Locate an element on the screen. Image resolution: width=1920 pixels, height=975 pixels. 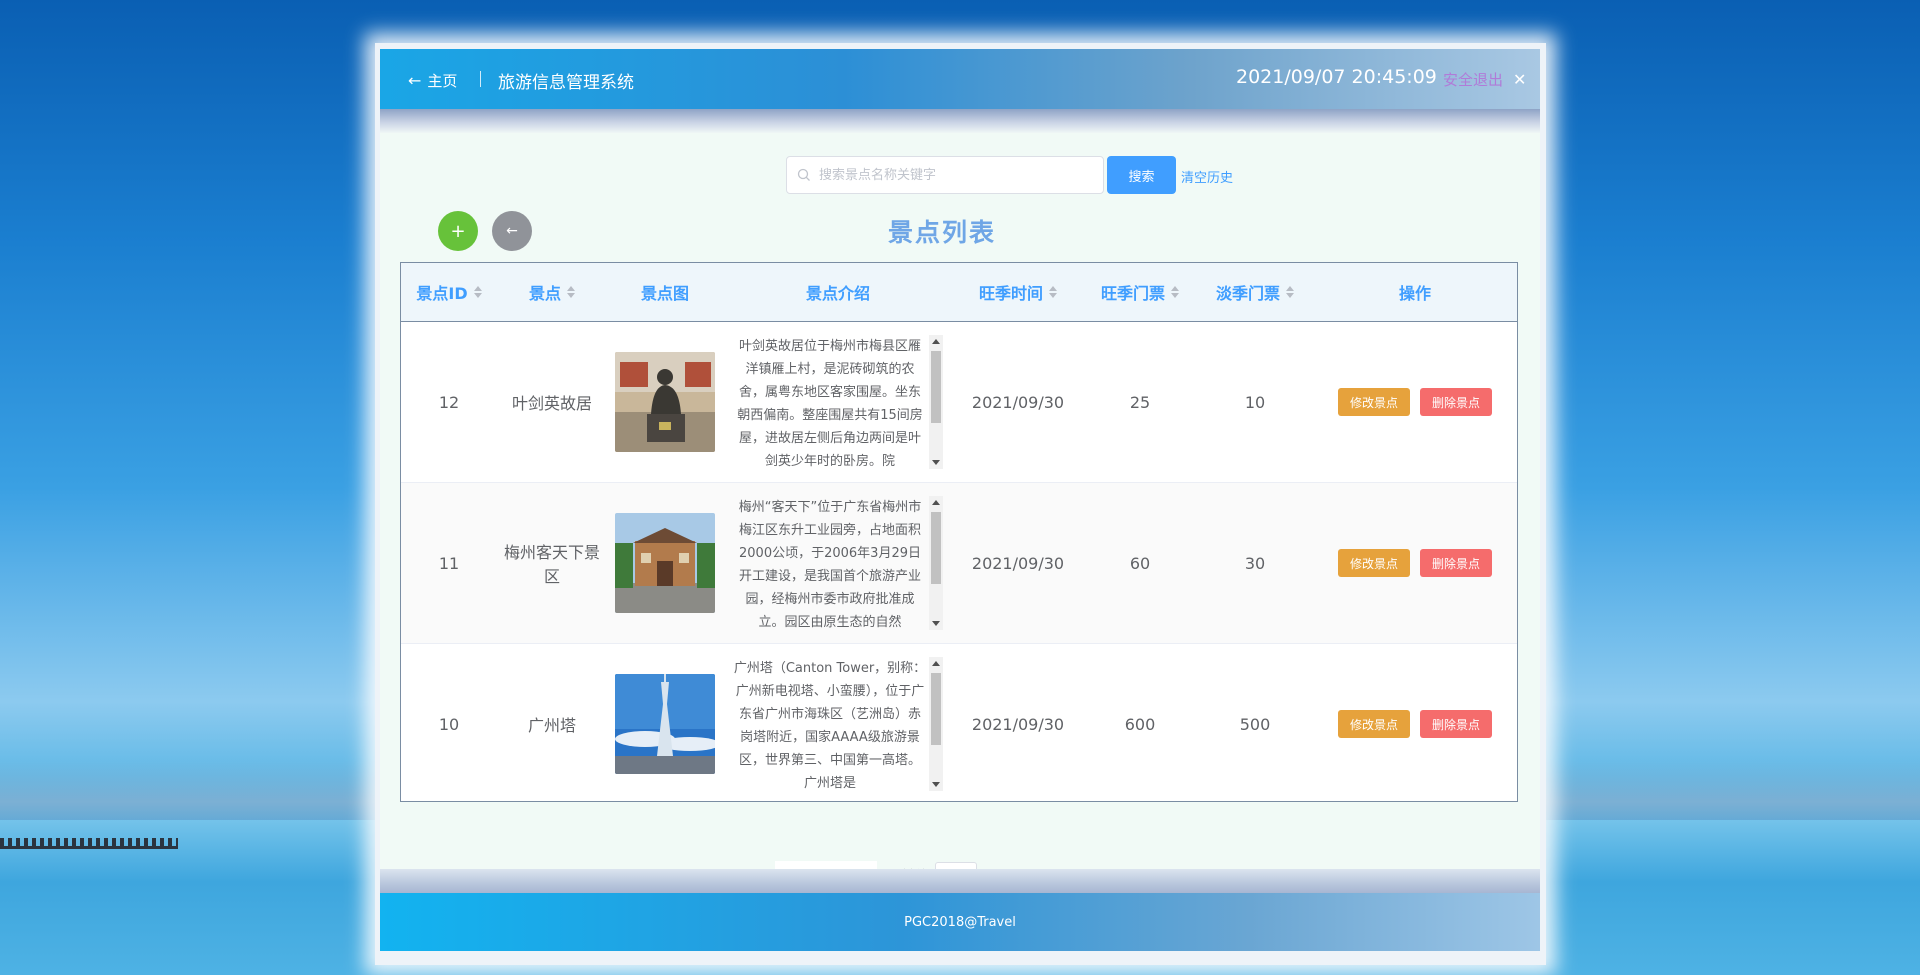
column-label: 景点图 is located at coordinates (664, 293).